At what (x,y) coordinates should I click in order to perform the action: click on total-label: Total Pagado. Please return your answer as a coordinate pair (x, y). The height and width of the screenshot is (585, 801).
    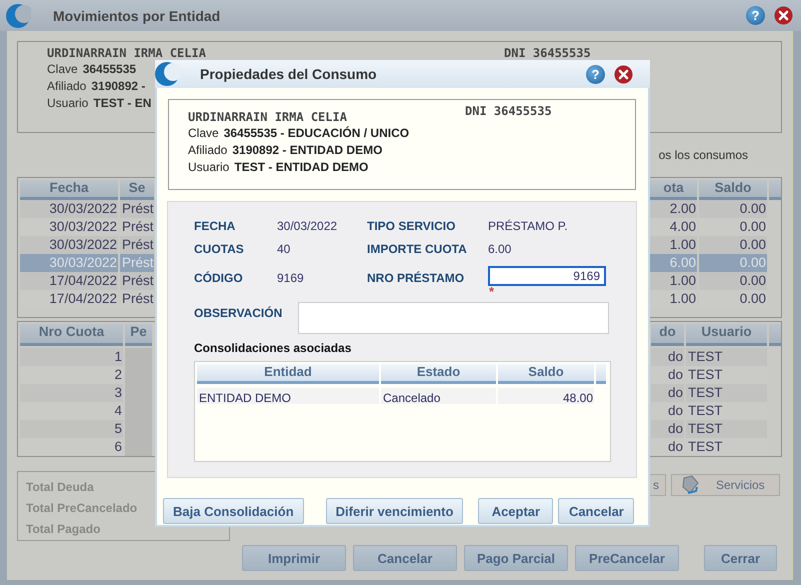
    Looking at the image, I should click on (63, 529).